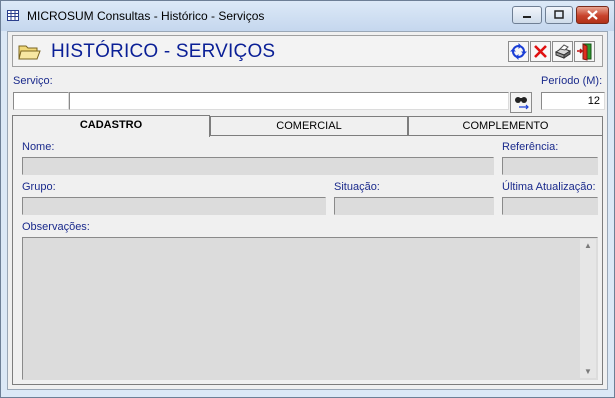 The image size is (615, 398). I want to click on print-button, so click(562, 51).